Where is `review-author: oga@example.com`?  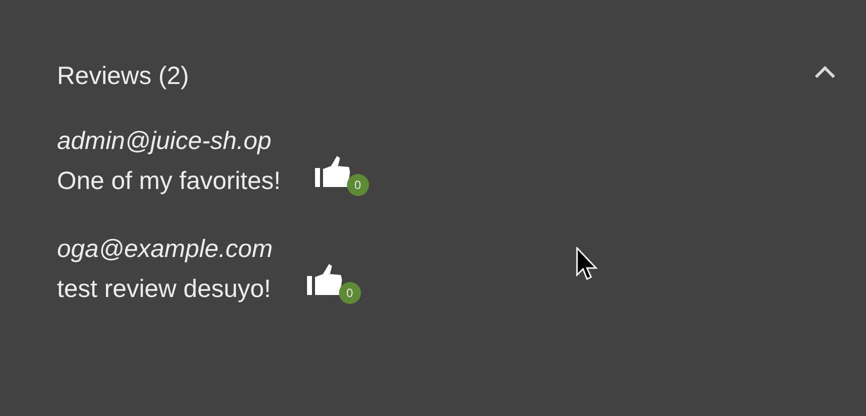 review-author: oga@example.com is located at coordinates (165, 249).